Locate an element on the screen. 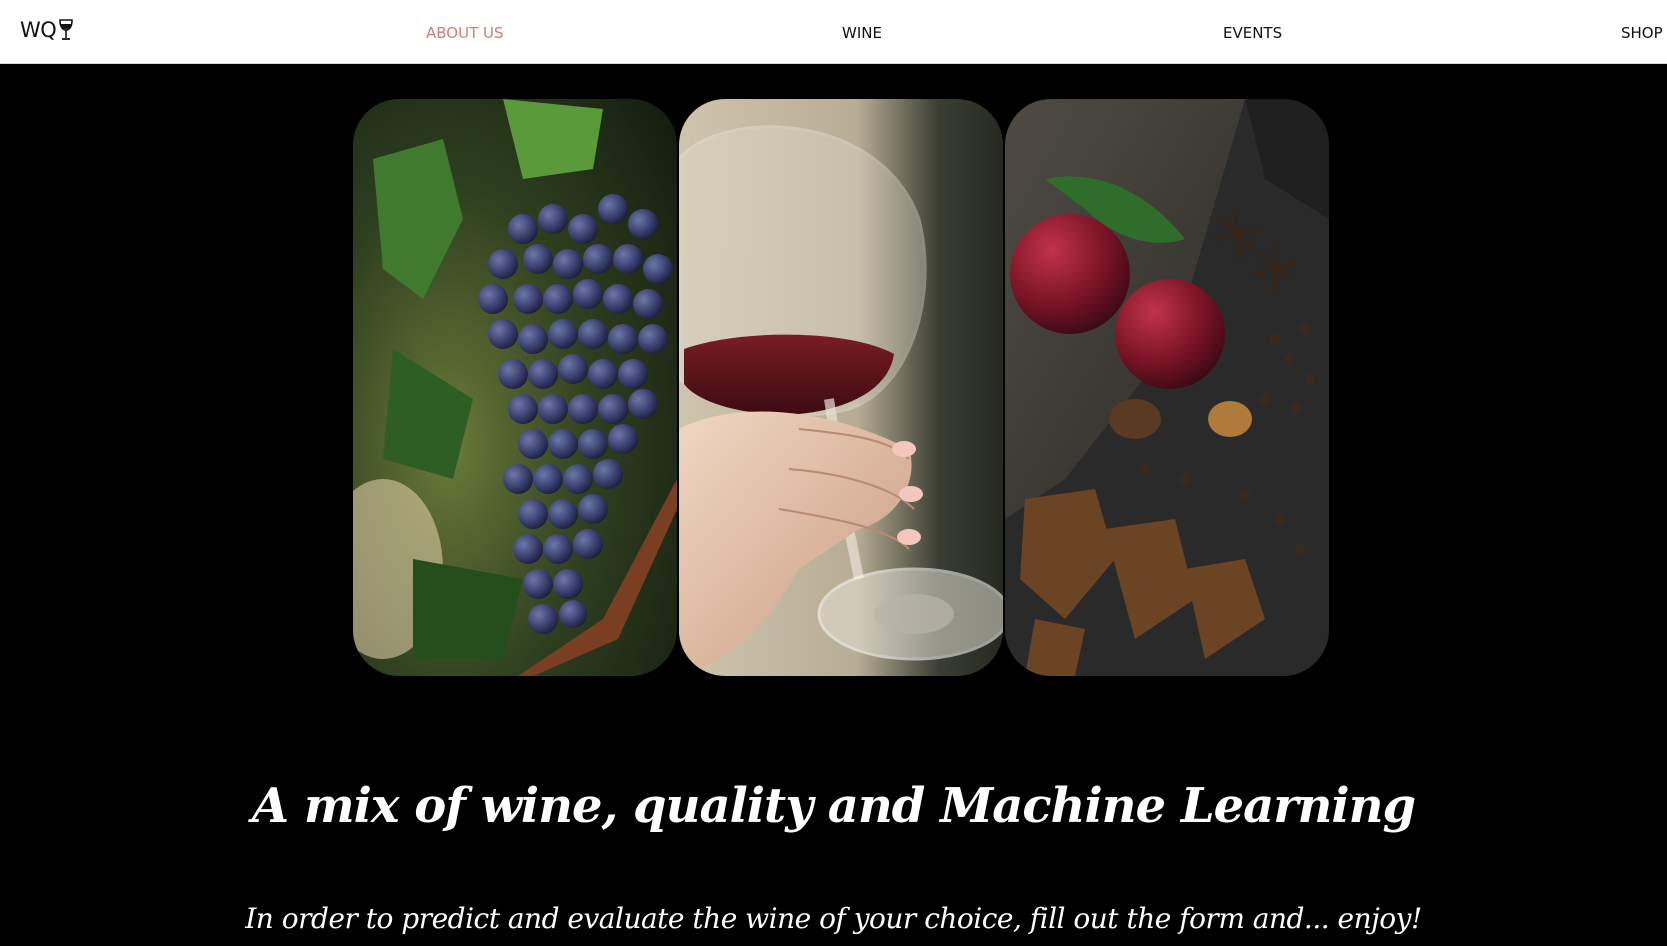  nav-link-wine: WINE is located at coordinates (862, 33).